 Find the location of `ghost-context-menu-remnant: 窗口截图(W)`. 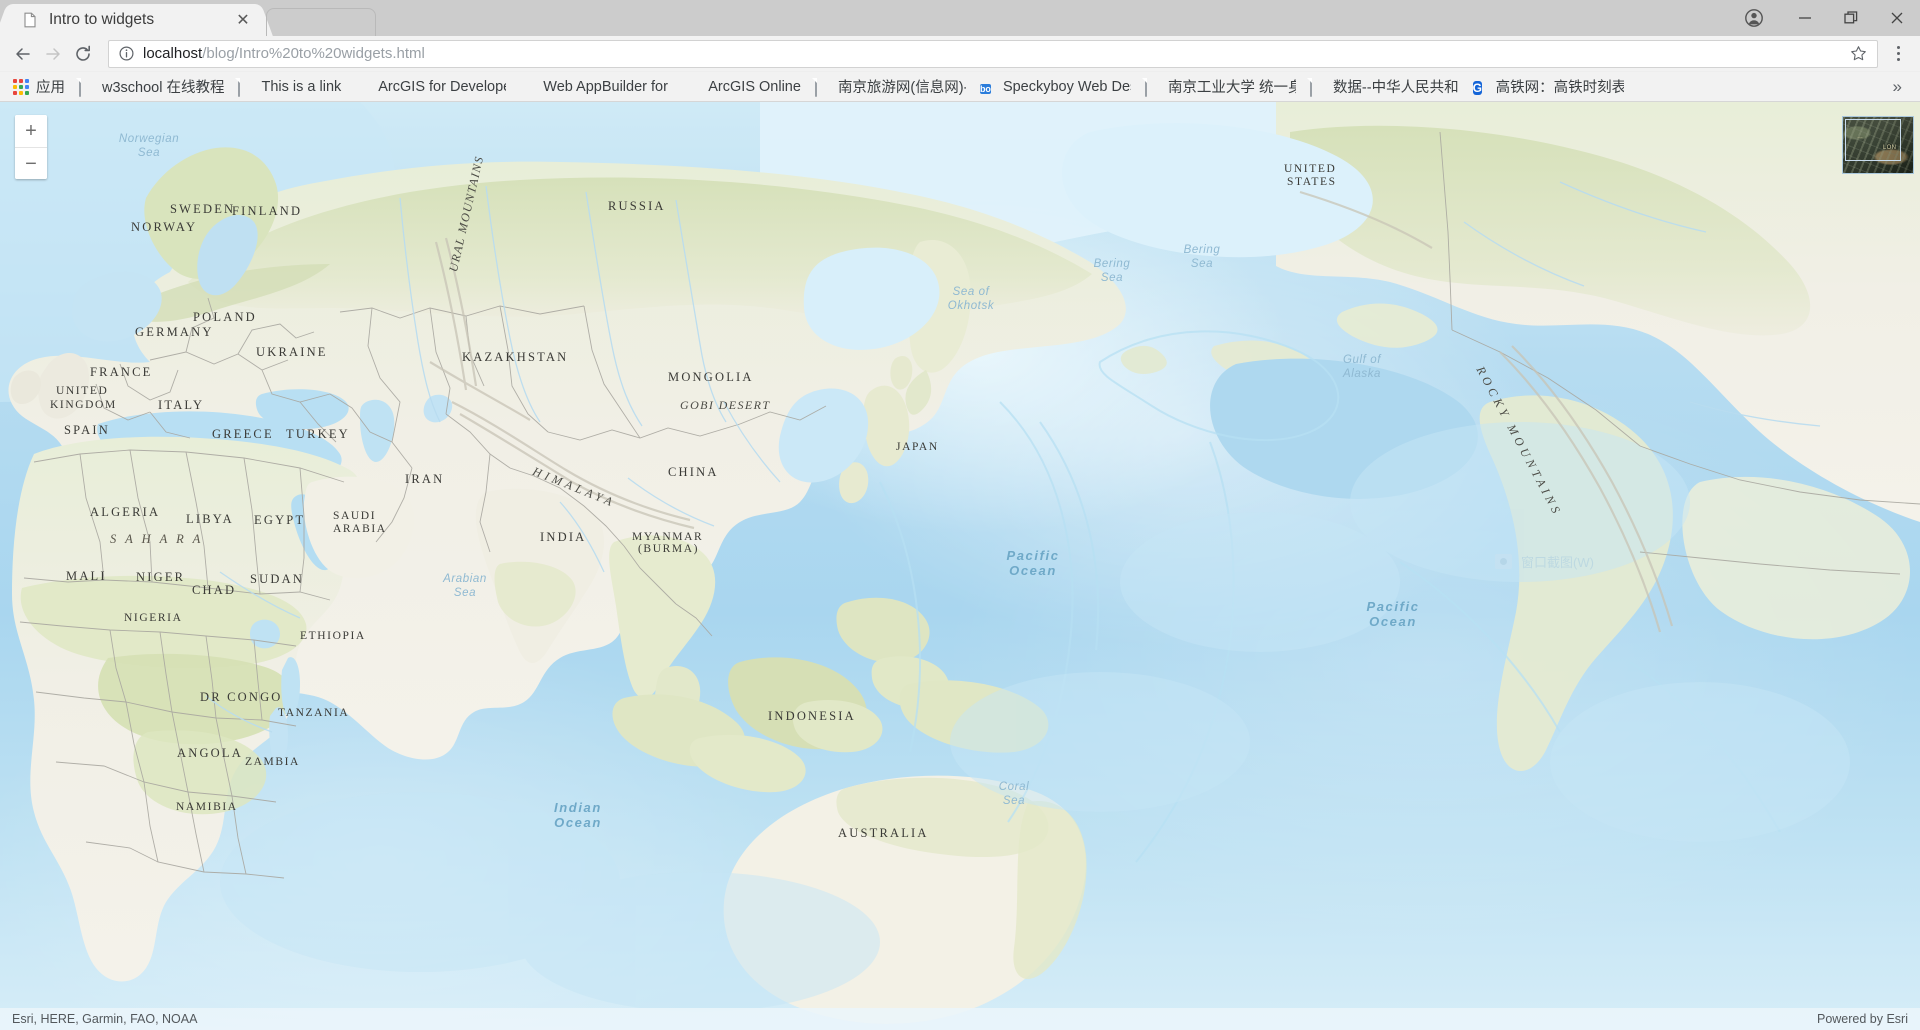

ghost-context-menu-remnant: 窗口截图(W) is located at coordinates (1544, 561).